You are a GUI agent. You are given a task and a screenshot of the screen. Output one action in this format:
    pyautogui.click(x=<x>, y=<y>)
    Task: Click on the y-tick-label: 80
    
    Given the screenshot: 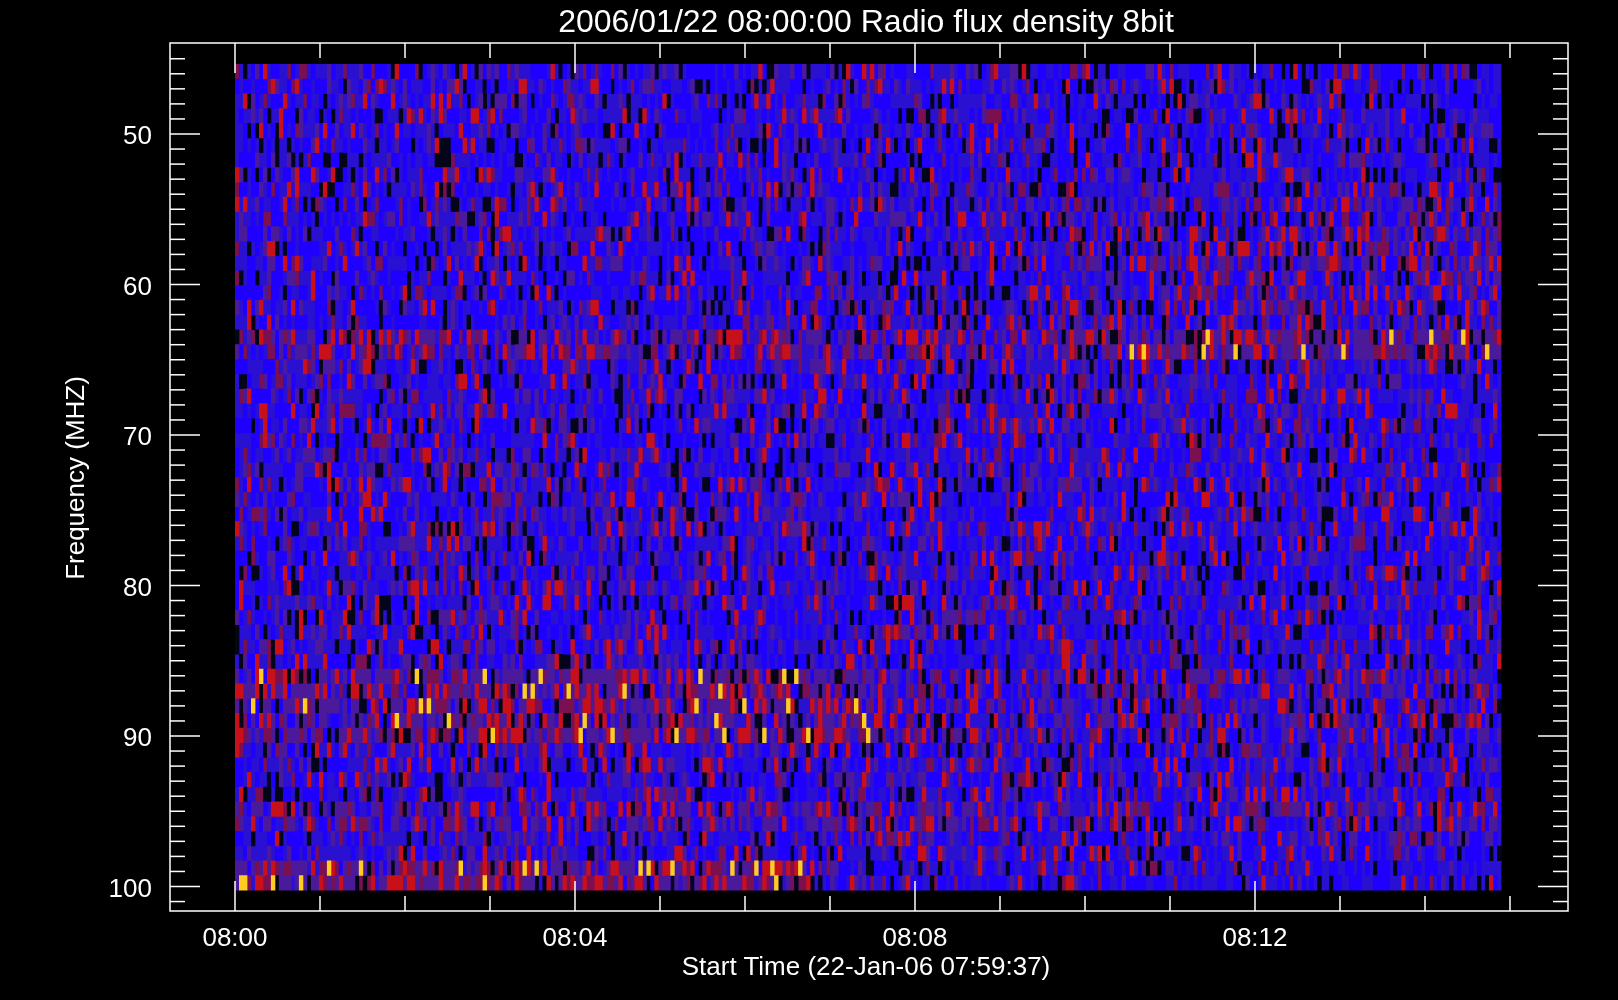 What is the action you would take?
    pyautogui.click(x=137, y=586)
    